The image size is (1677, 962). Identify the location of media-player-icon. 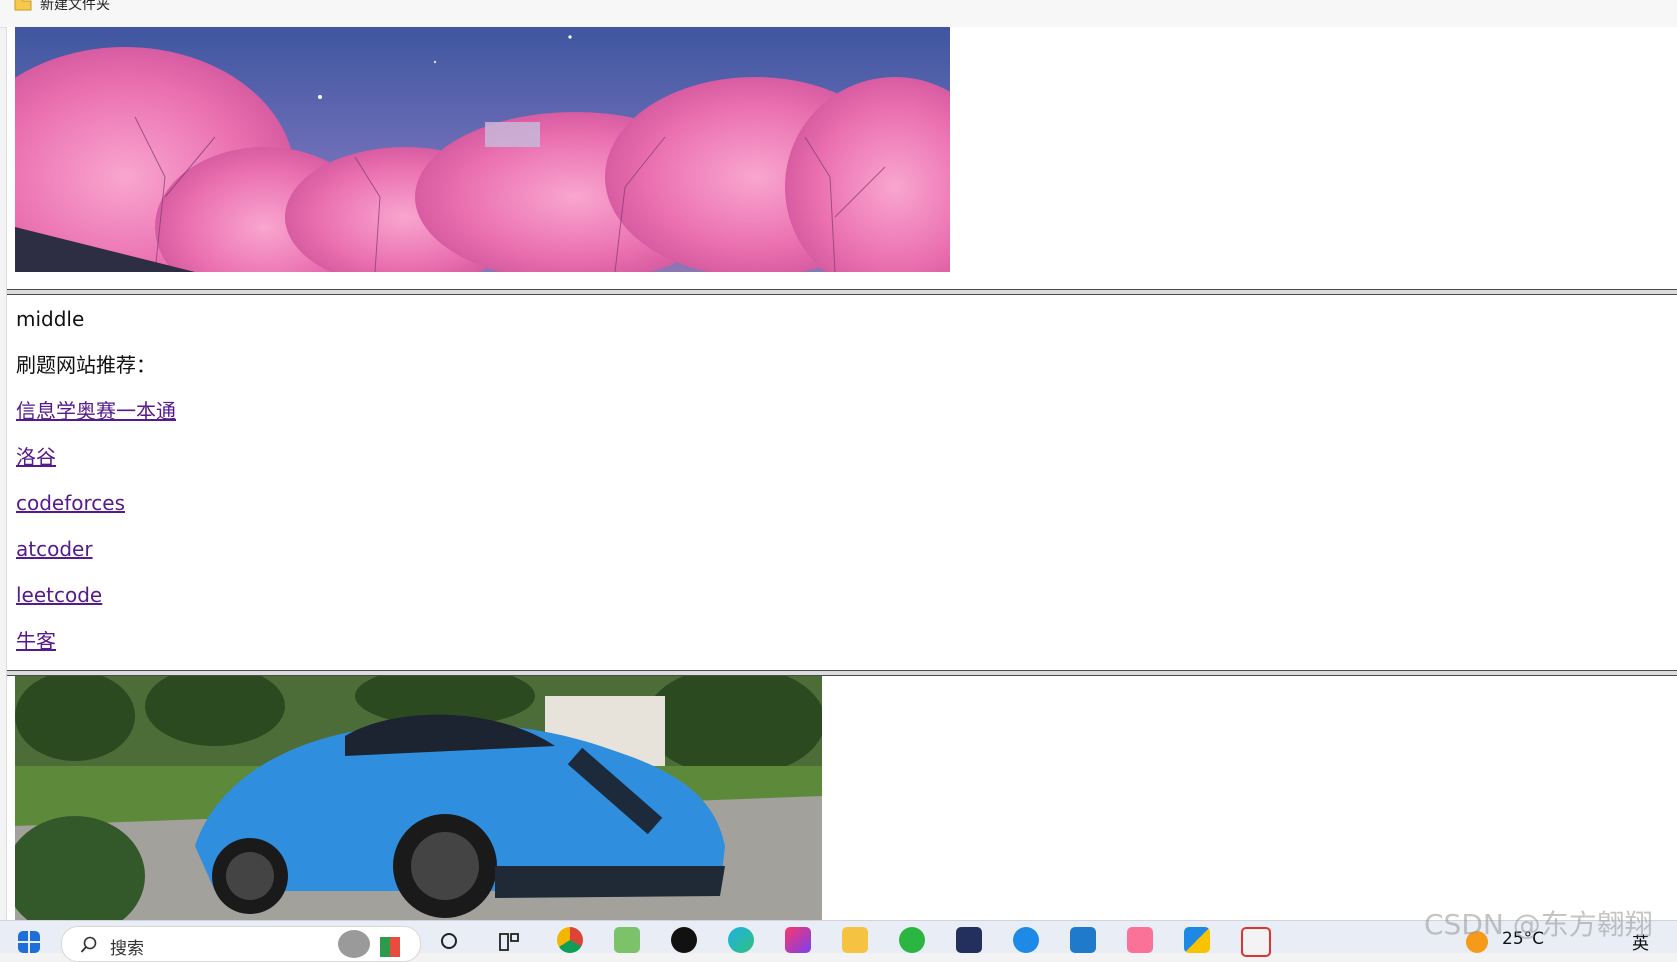
(1197, 940).